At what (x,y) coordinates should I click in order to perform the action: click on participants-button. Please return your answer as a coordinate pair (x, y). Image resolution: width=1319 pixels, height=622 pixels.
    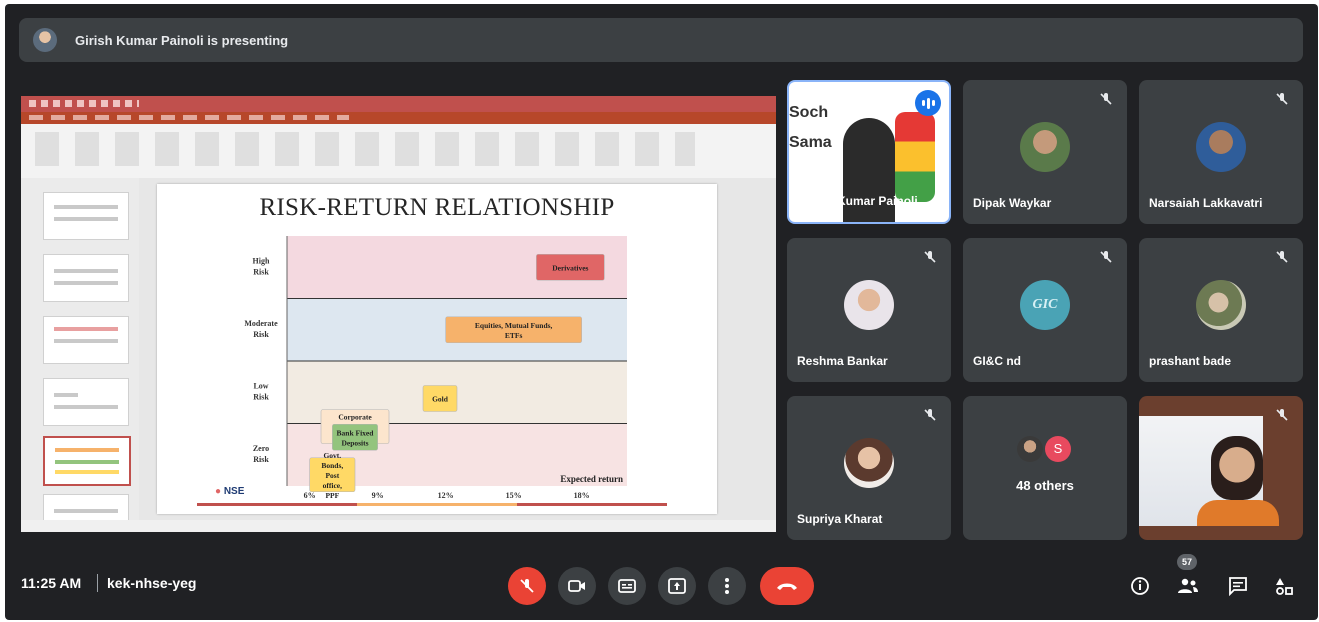
    Looking at the image, I should click on (1188, 586).